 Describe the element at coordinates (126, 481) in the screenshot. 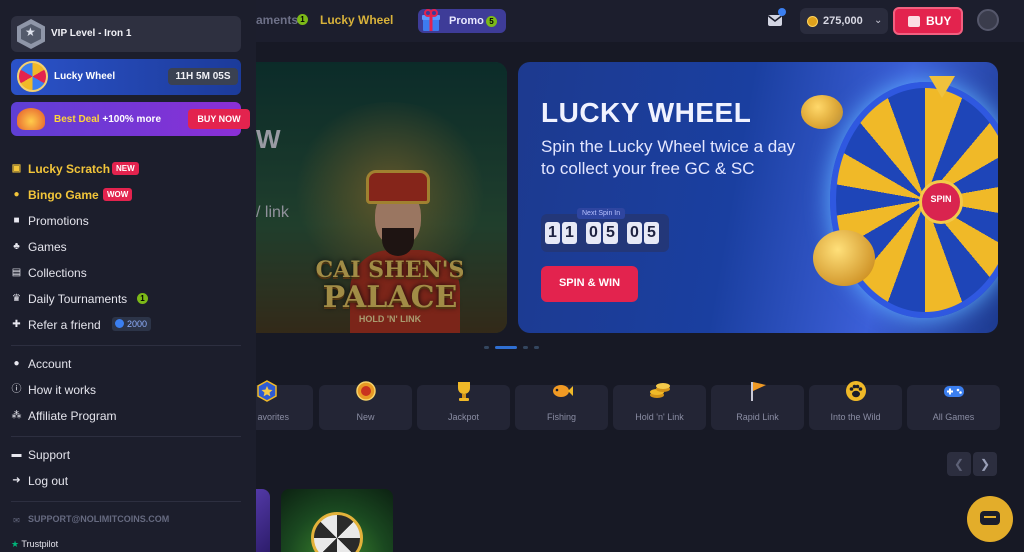

I see `sidebar-item-log-out: ➜ Log out` at that location.